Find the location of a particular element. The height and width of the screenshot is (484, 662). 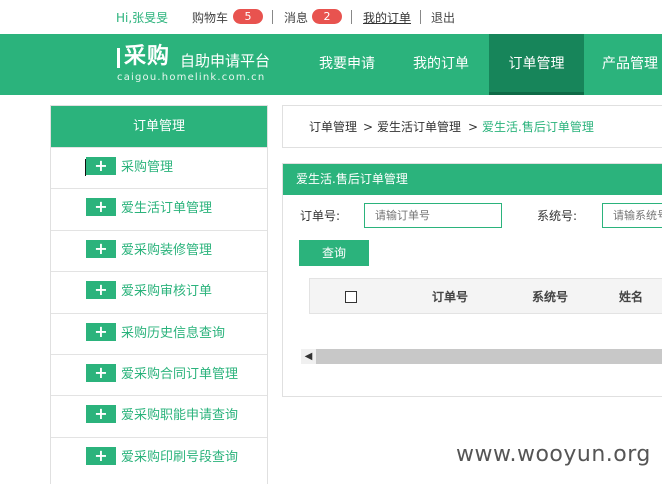

breadcrumb-current: 爱生活.售后订单管理 is located at coordinates (538, 127).